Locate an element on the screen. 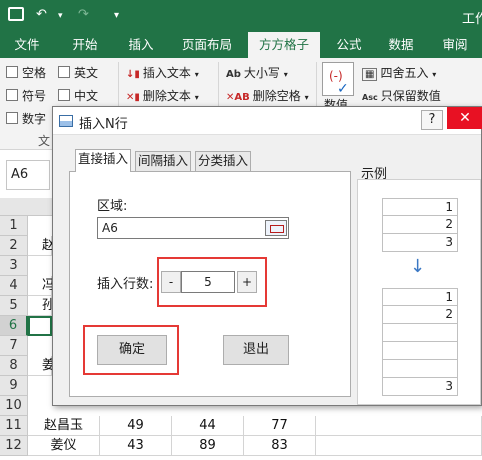 The width and height of the screenshot is (482, 460). area-label: 区域: is located at coordinates (112, 206).